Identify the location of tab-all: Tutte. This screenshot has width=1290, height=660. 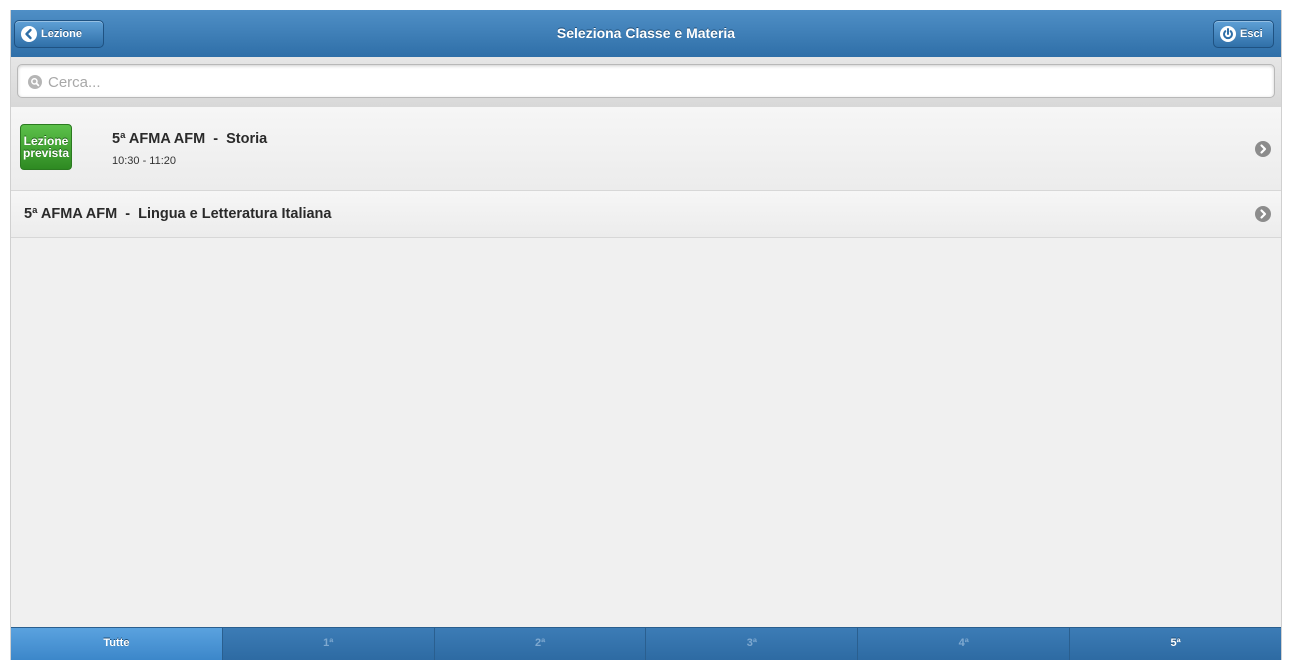
(116, 644).